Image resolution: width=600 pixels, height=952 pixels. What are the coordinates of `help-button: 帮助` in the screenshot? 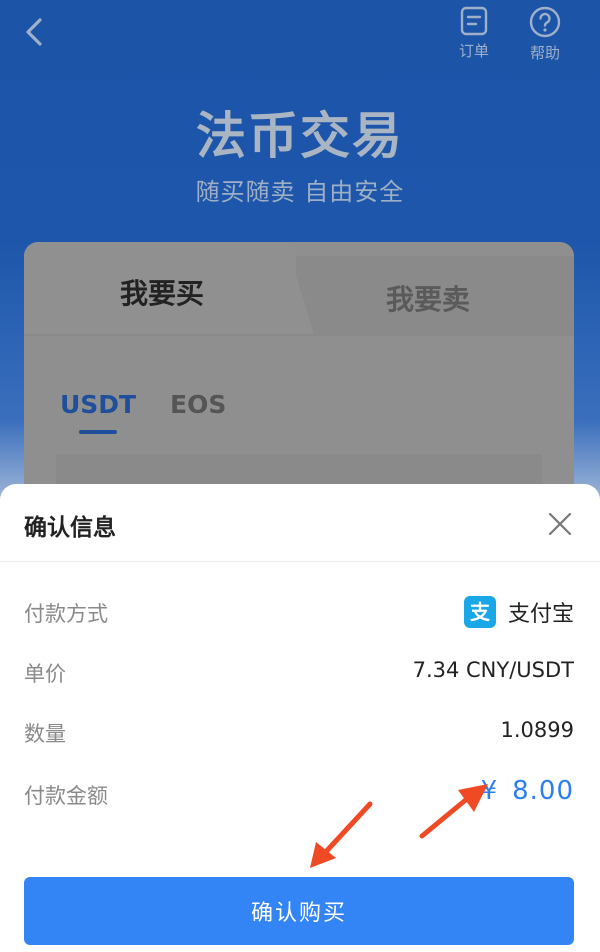 It's located at (545, 34).